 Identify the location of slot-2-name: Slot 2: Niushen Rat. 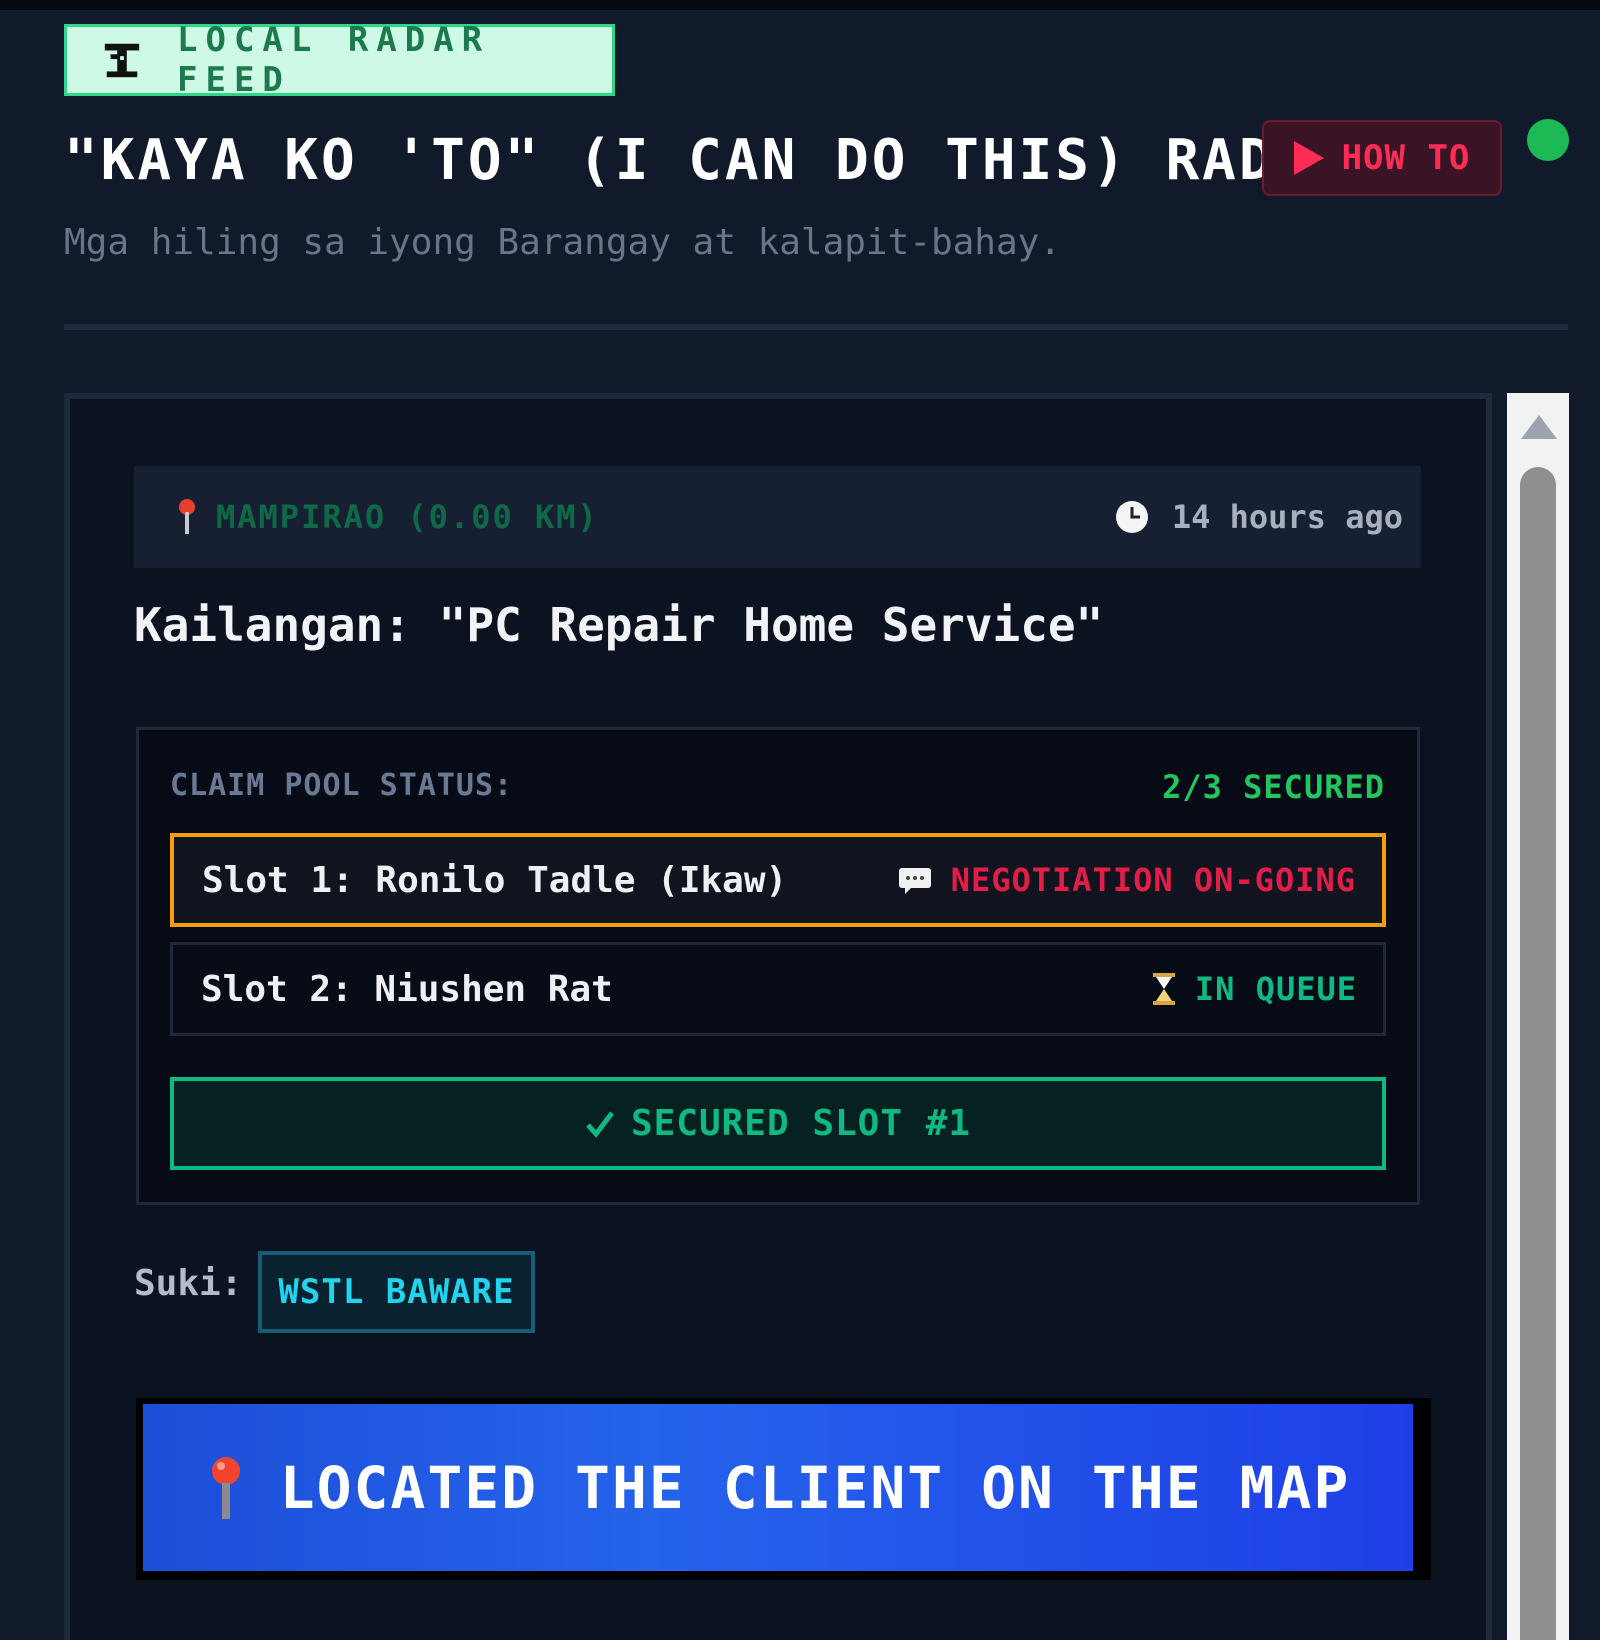
(407, 989).